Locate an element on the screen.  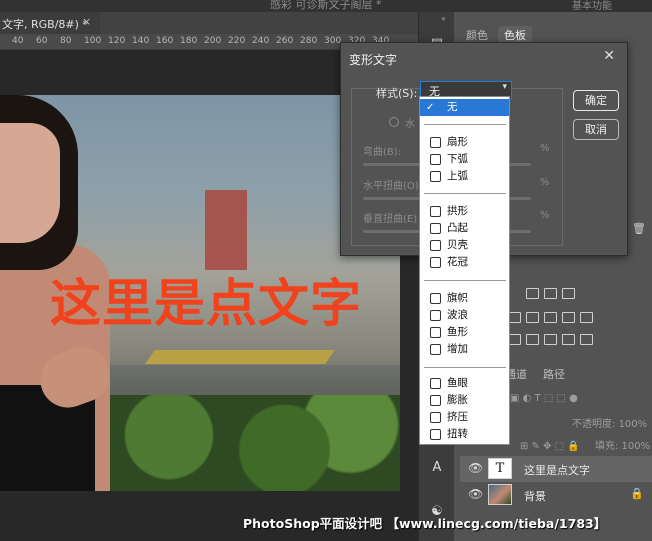
squeeze-icon is located at coordinates (435, 417).